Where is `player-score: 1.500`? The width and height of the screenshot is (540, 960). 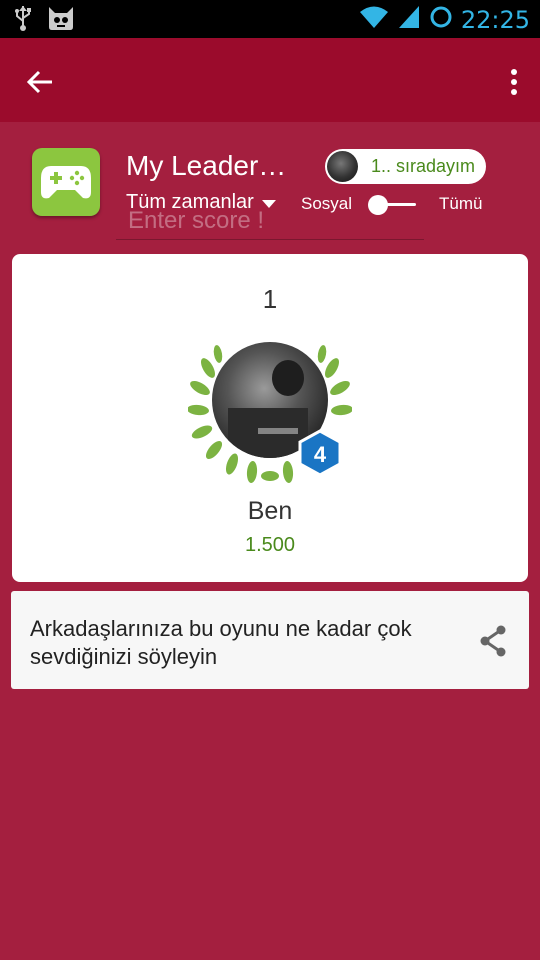
player-score: 1.500 is located at coordinates (270, 545).